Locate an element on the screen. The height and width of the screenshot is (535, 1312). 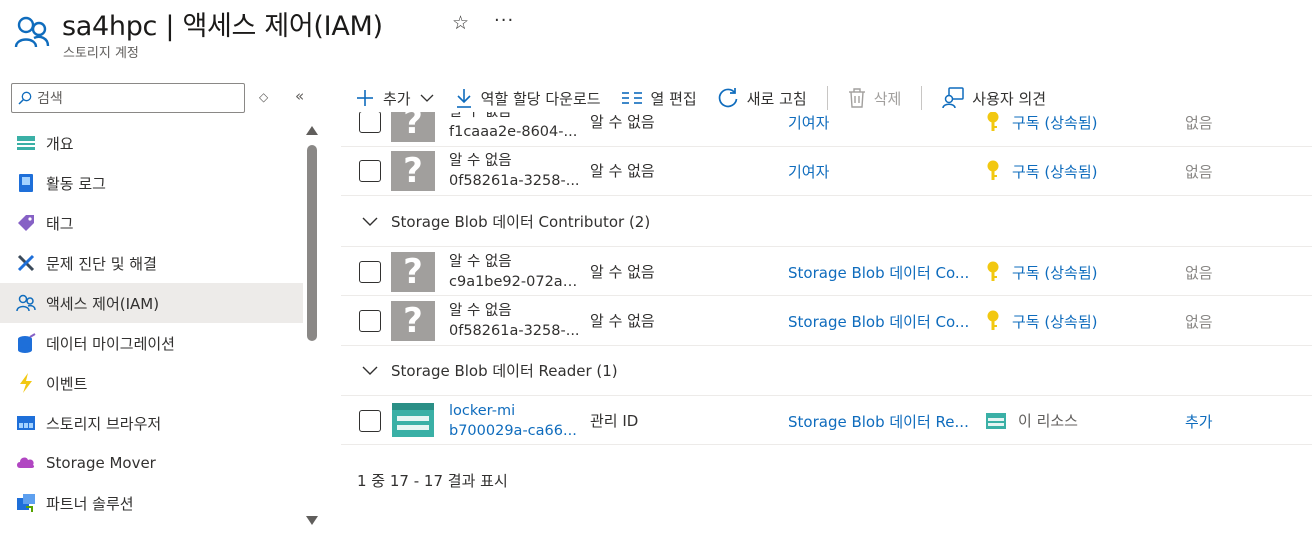
toolbar-divider is located at coordinates (827, 98).